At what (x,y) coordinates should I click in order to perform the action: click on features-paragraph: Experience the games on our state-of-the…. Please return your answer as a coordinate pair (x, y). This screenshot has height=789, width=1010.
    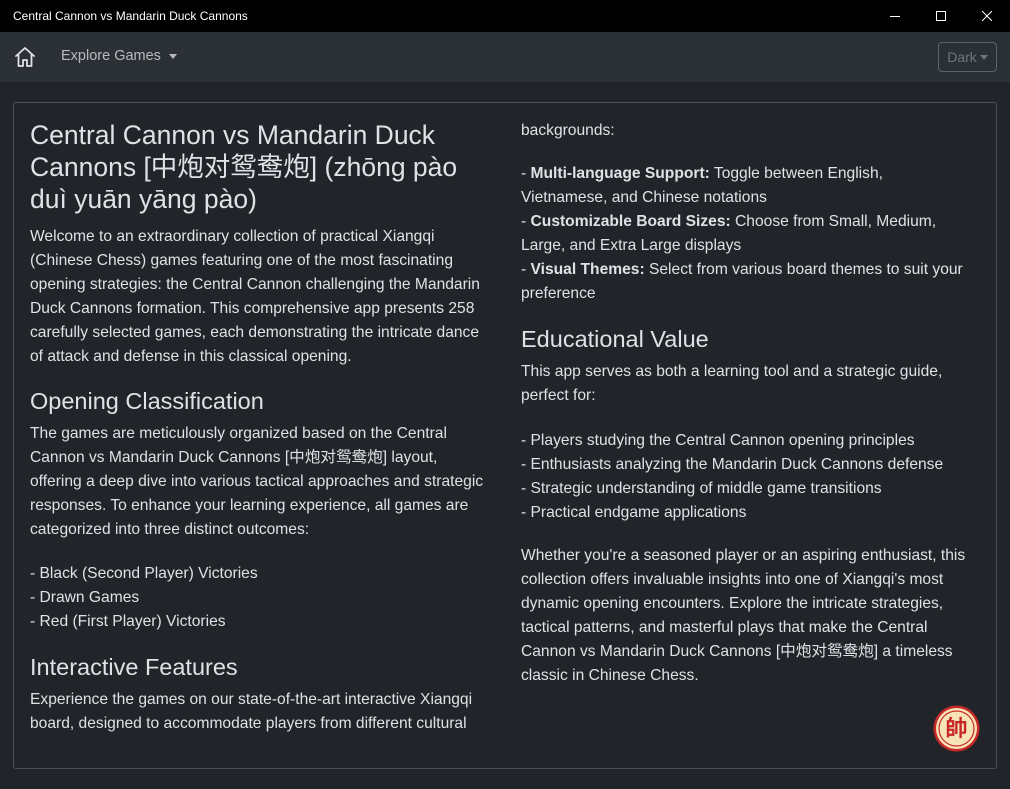
    Looking at the image, I should click on (251, 711).